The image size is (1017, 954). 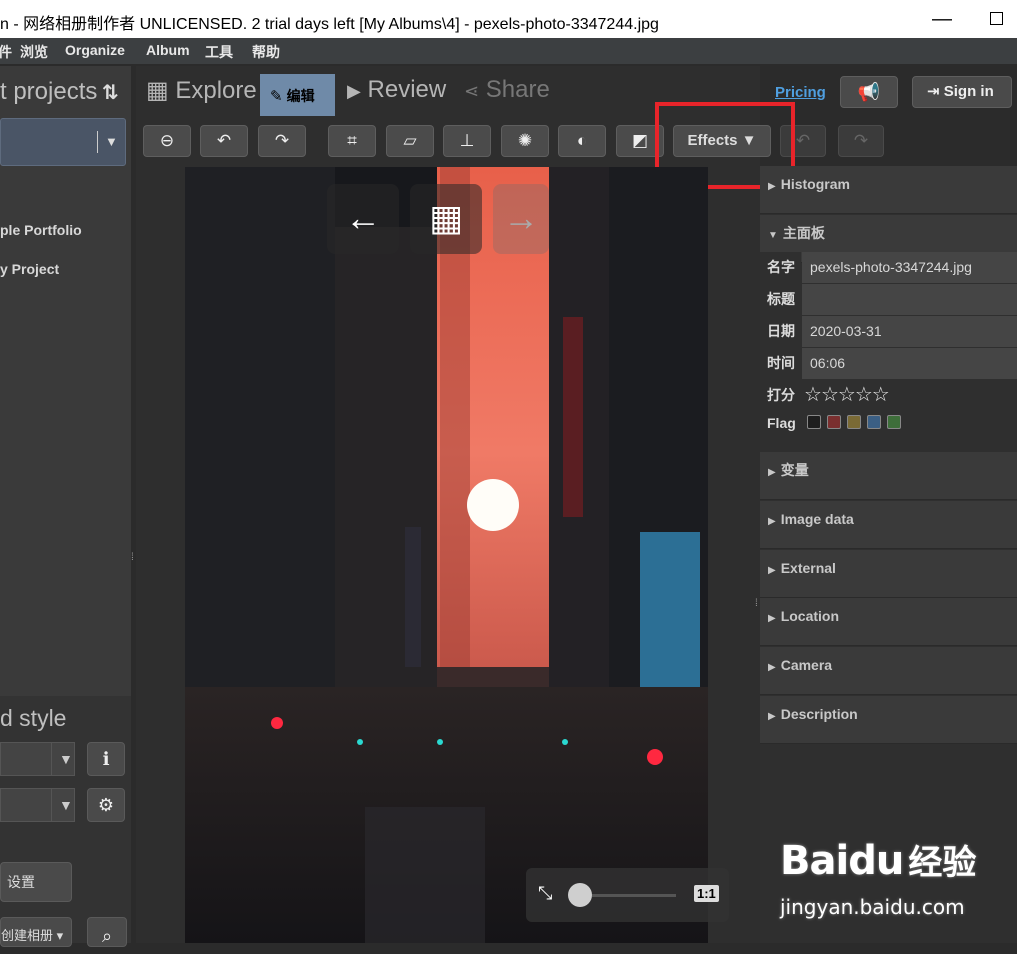 What do you see at coordinates (834, 422) in the screenshot?
I see `flag-swatch-red` at bounding box center [834, 422].